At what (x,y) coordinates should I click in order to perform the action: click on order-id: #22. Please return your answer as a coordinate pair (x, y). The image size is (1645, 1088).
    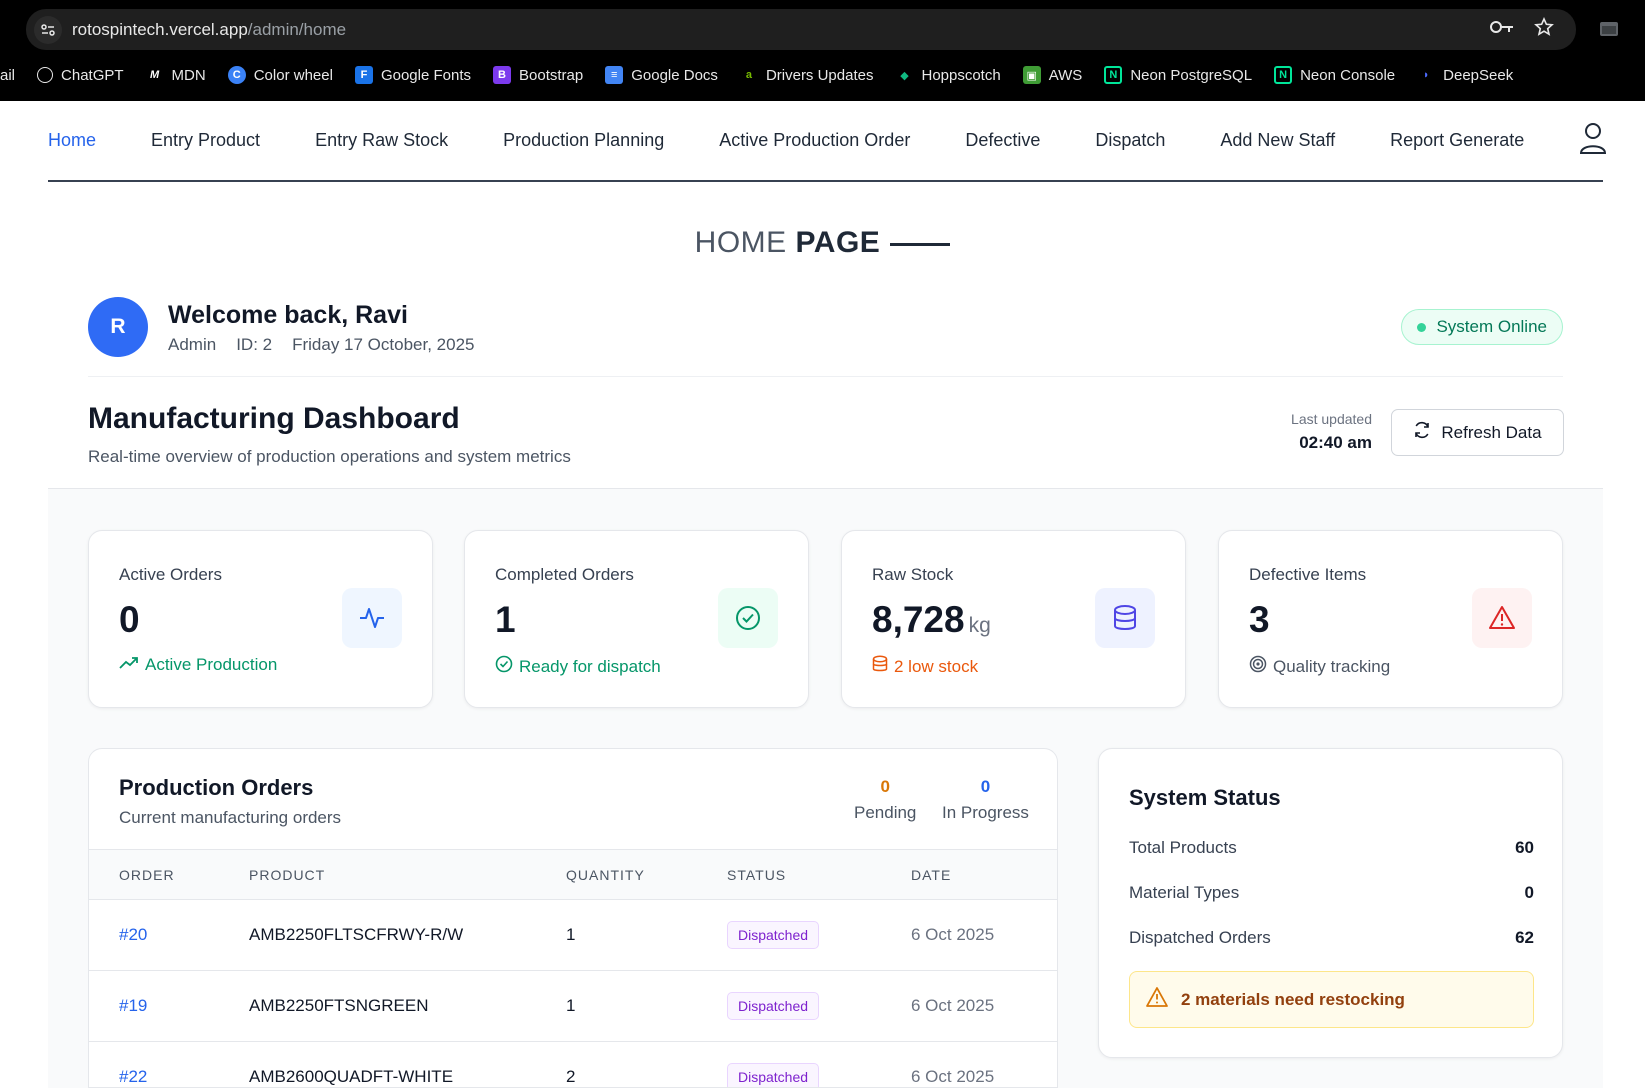
    Looking at the image, I should click on (133, 1077).